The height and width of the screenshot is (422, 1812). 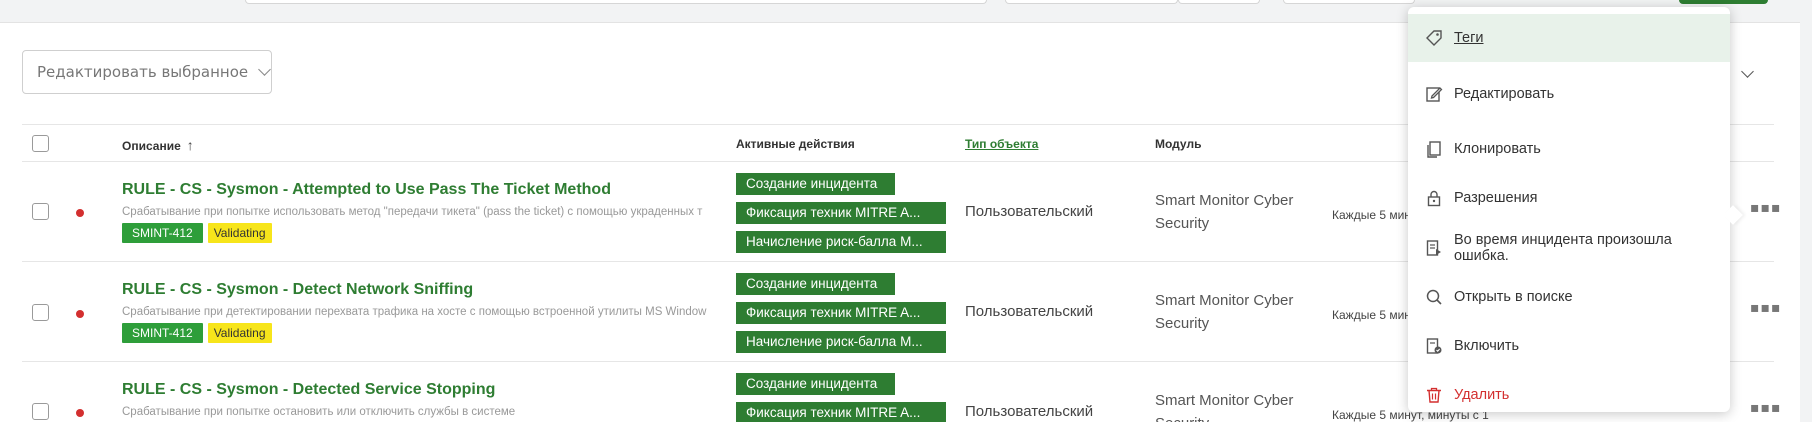 What do you see at coordinates (1504, 94) in the screenshot?
I see `menu-item-label: Редактировать` at bounding box center [1504, 94].